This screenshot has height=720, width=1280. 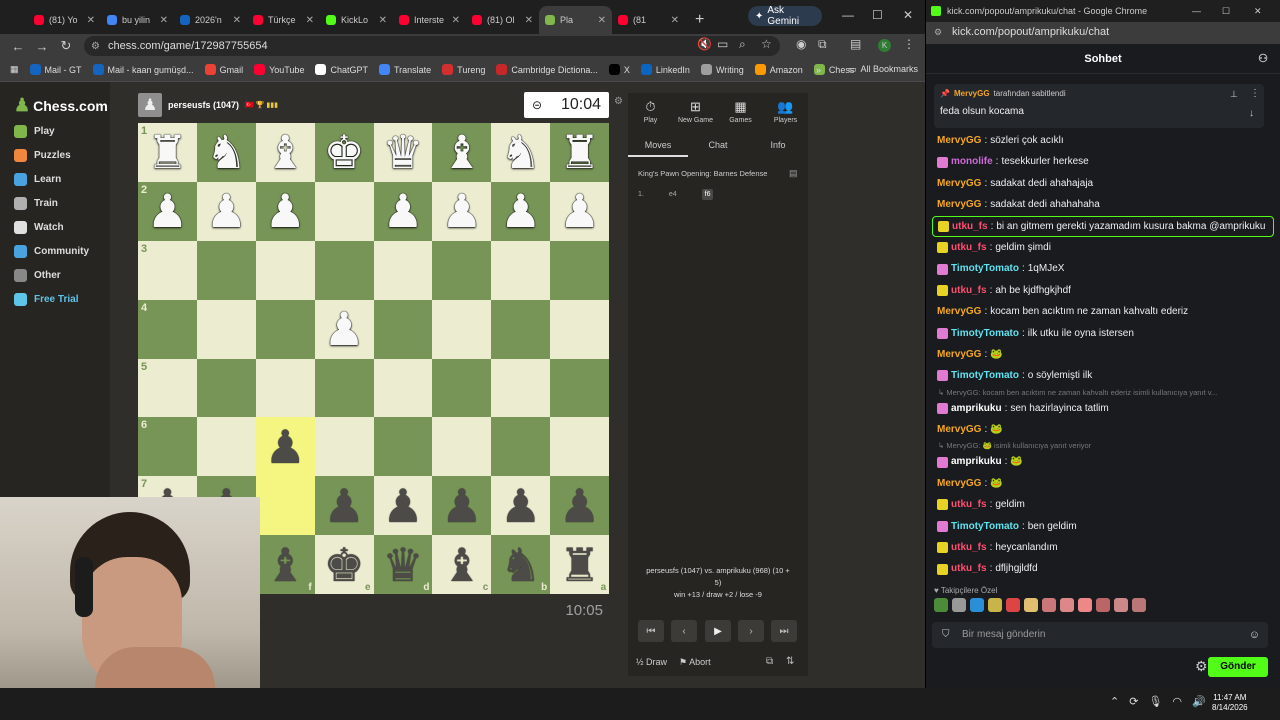 I want to click on zoom-icon: ⌕, so click(x=742, y=44).